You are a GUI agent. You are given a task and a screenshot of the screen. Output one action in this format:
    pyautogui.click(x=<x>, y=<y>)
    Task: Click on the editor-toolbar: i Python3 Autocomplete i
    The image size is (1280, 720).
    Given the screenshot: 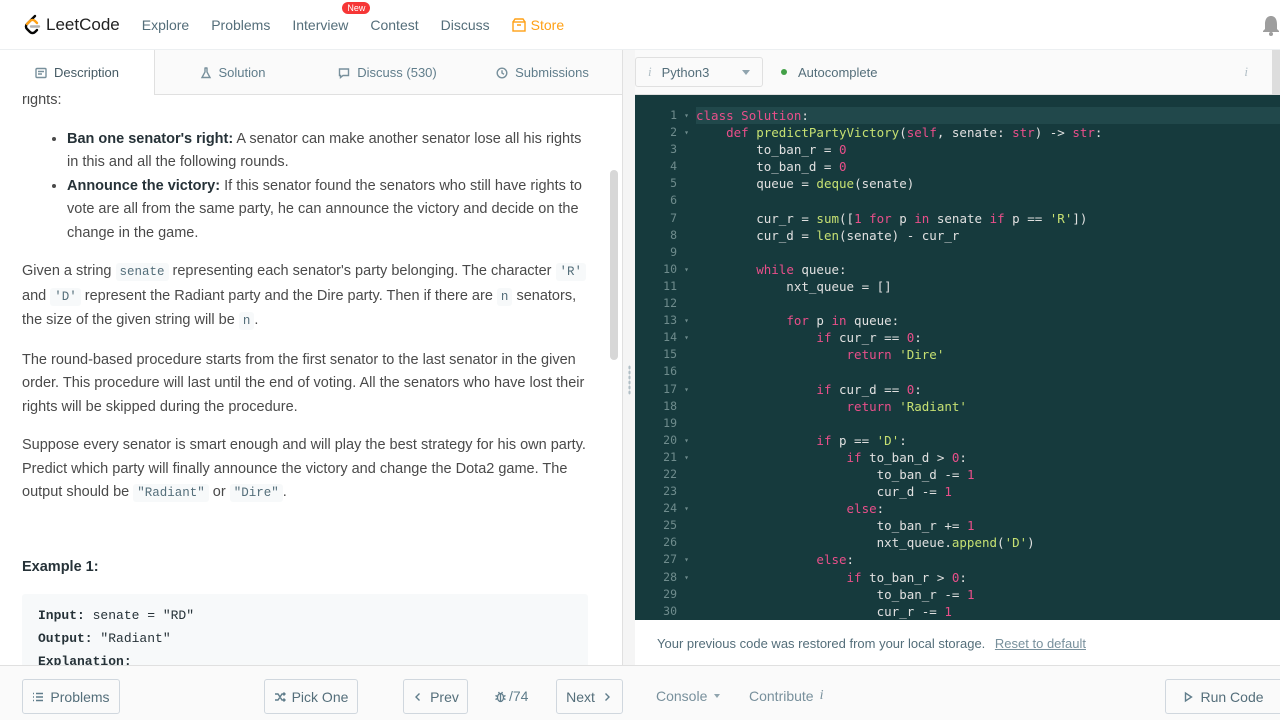 What is the action you would take?
    pyautogui.click(x=957, y=72)
    